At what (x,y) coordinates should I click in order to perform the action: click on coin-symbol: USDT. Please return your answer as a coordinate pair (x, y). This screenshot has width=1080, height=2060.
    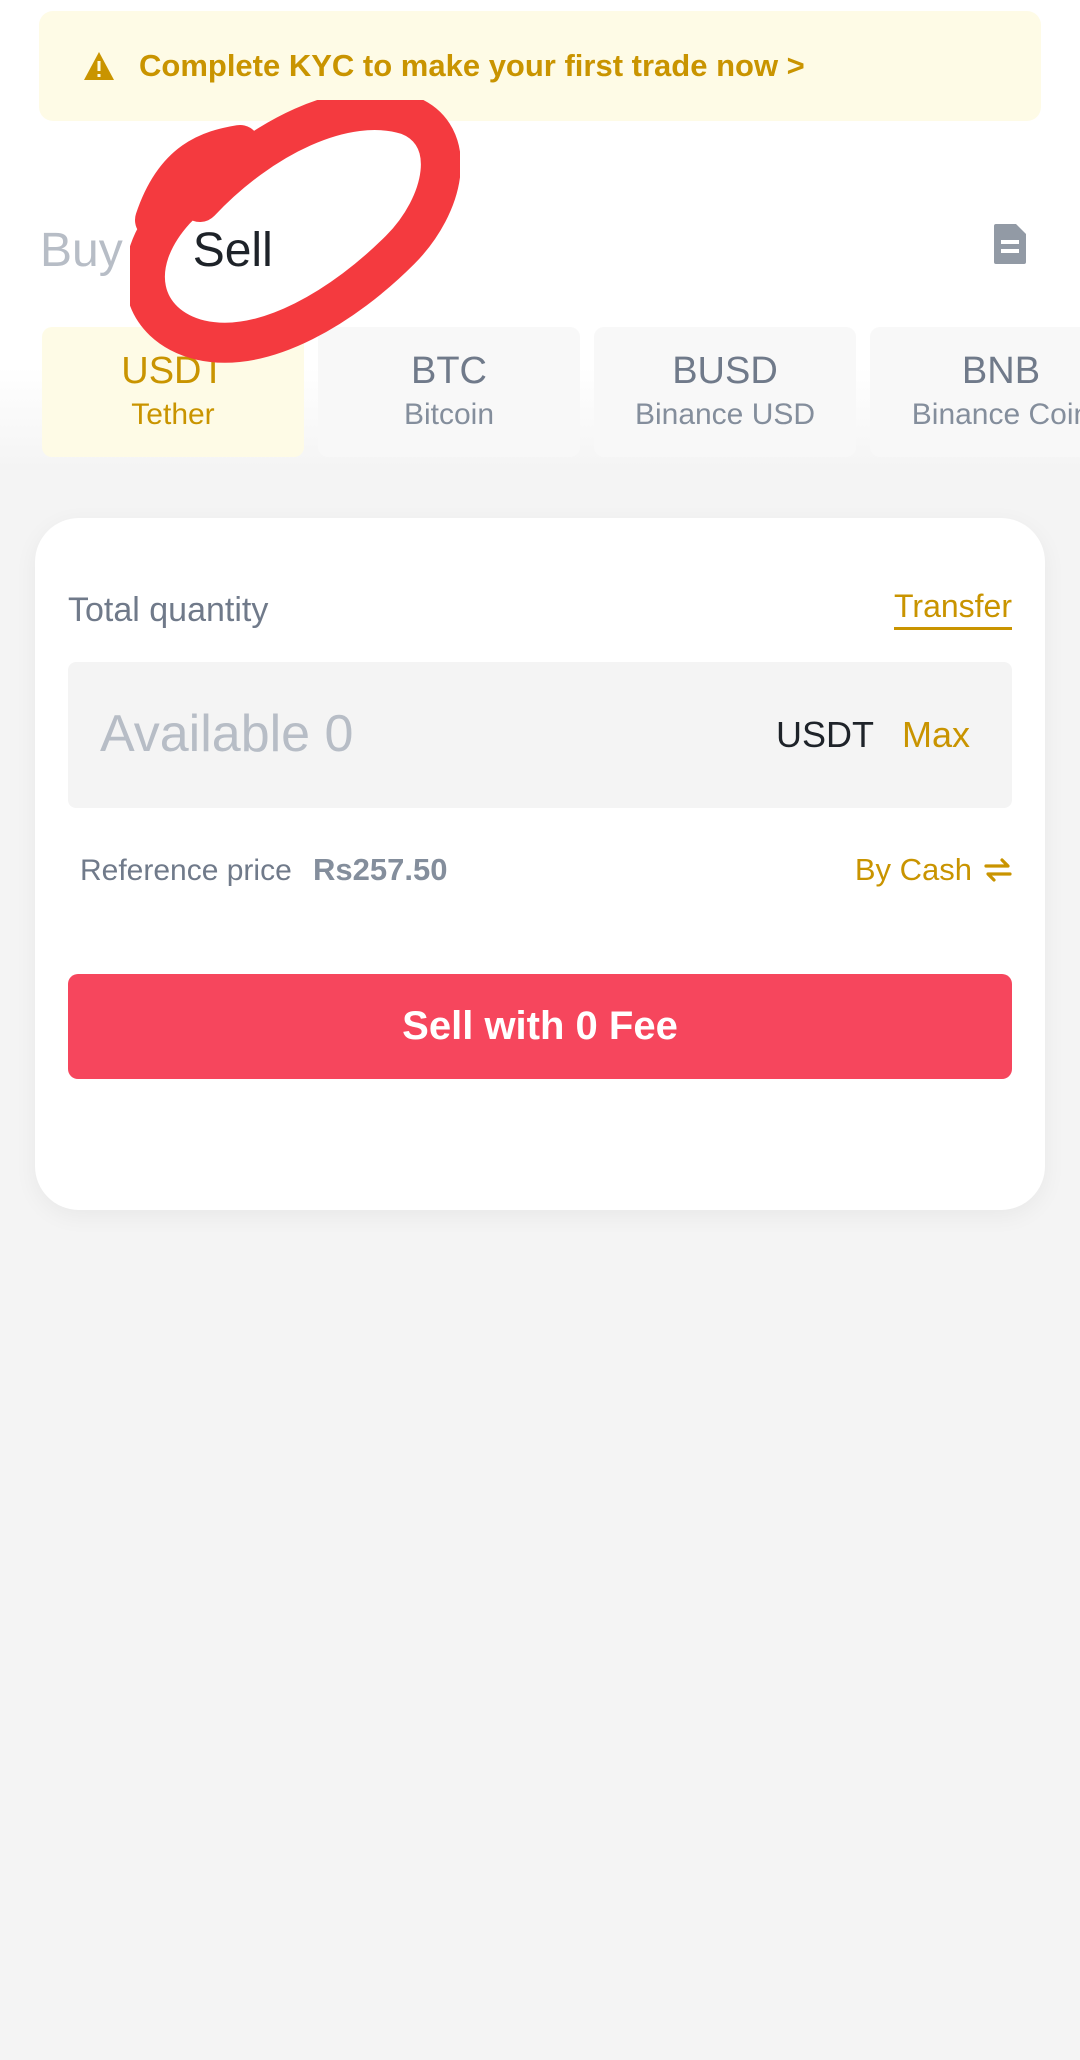
    Looking at the image, I should click on (173, 371).